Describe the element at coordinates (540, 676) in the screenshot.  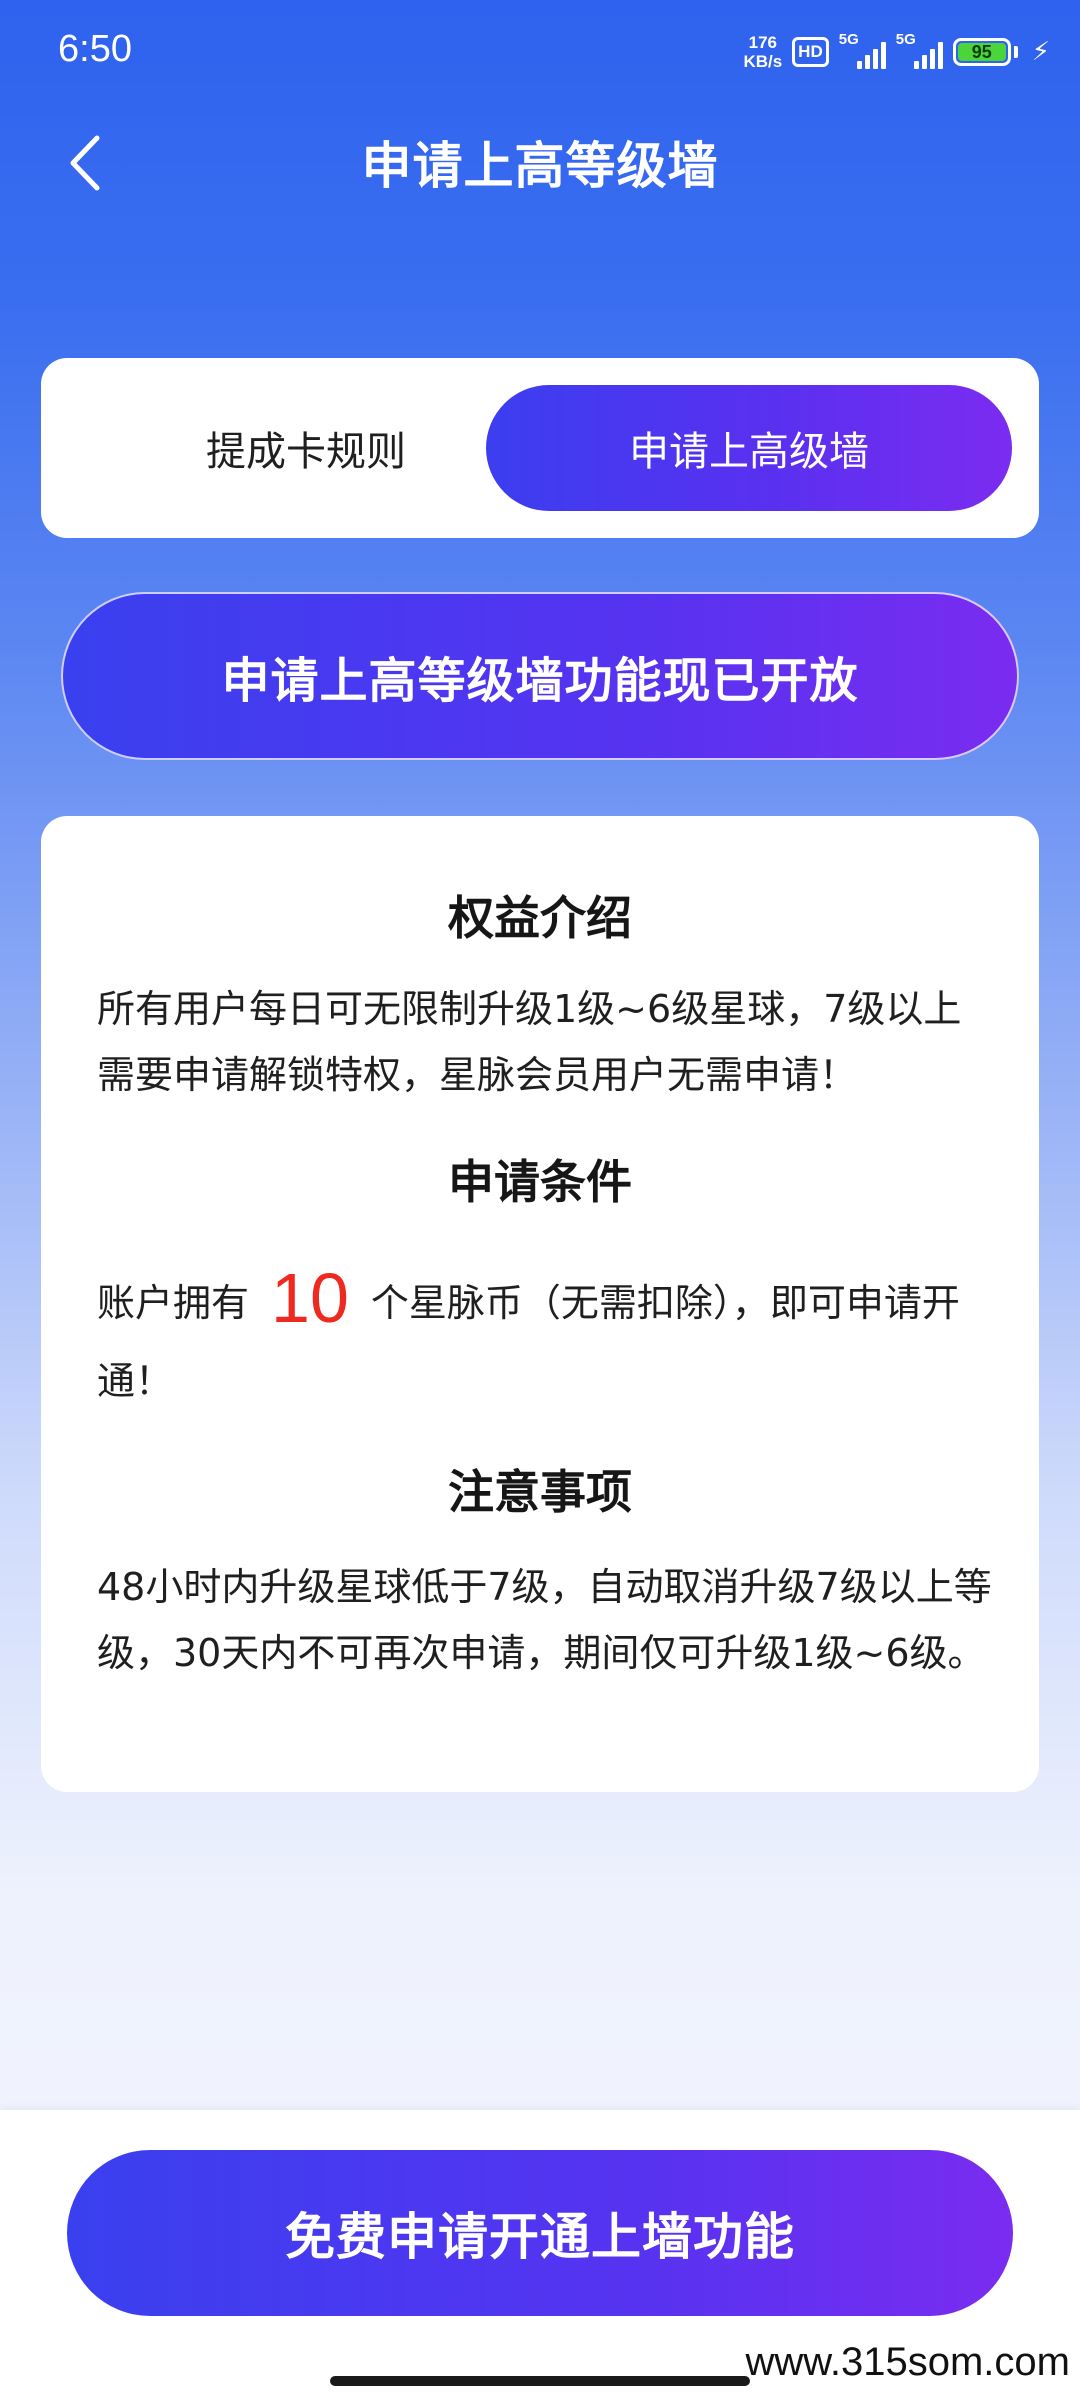
I see `feature-open-banner: 申请上高等级墙功能现已开放` at that location.